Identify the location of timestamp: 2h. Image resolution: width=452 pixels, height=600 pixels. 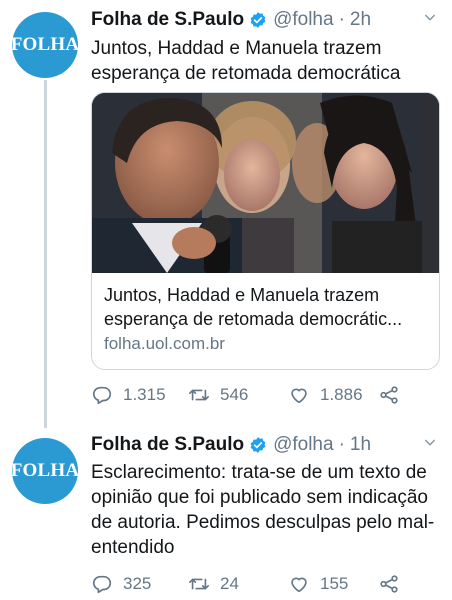
(360, 20).